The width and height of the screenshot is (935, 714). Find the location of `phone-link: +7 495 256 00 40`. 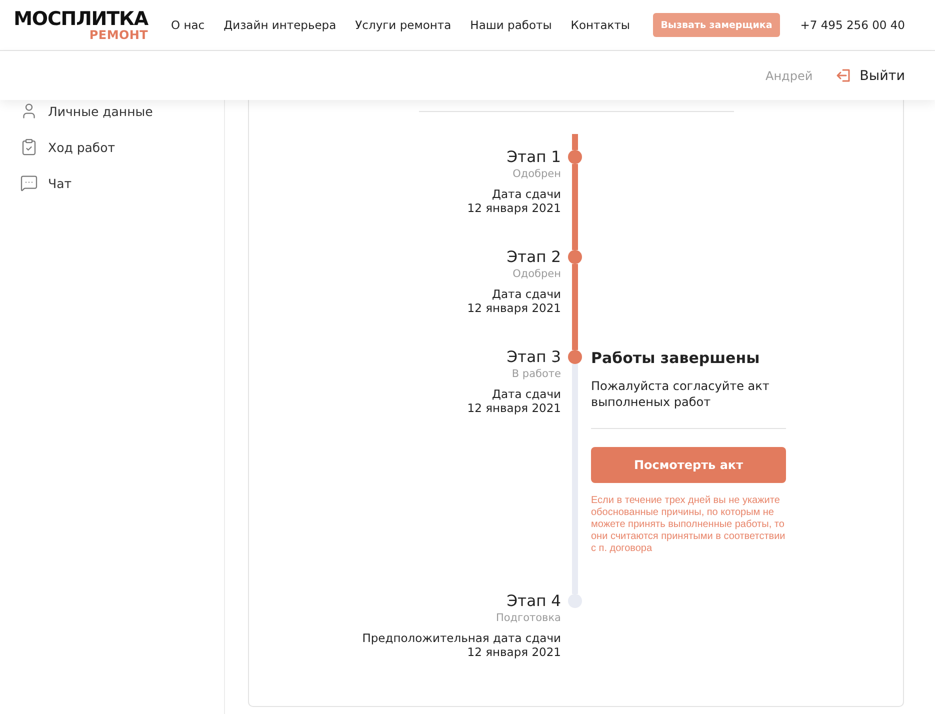

phone-link: +7 495 256 00 40 is located at coordinates (852, 25).